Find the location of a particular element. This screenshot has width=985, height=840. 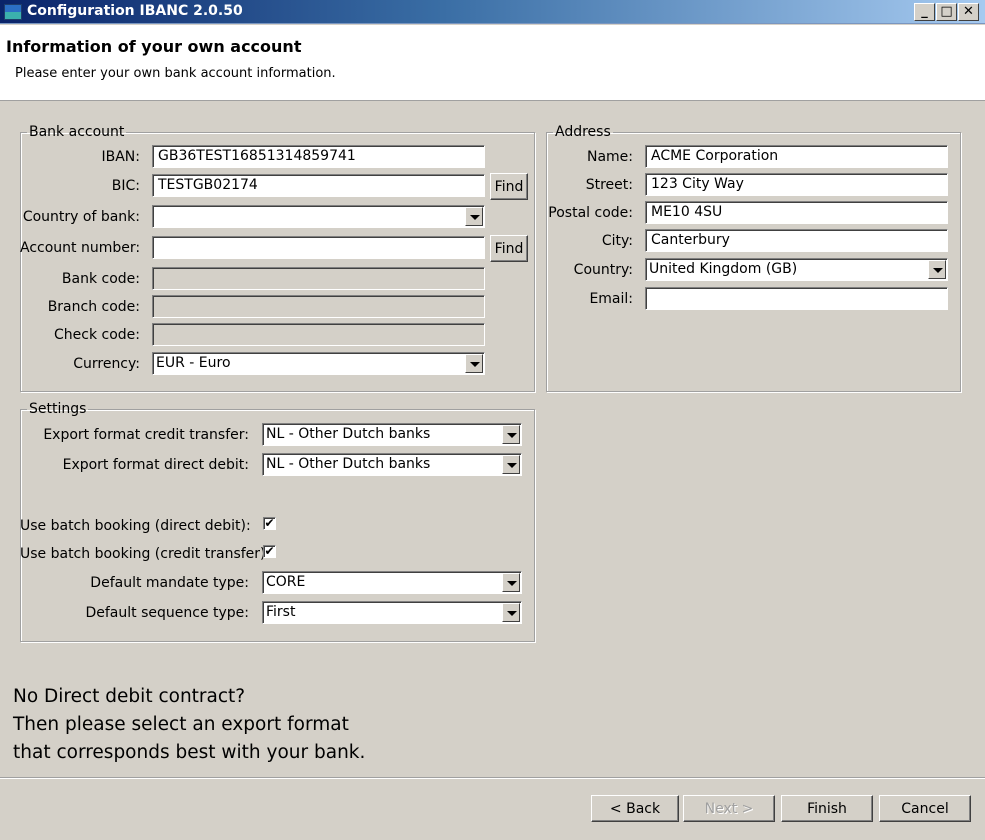

account-number-input is located at coordinates (318, 247).